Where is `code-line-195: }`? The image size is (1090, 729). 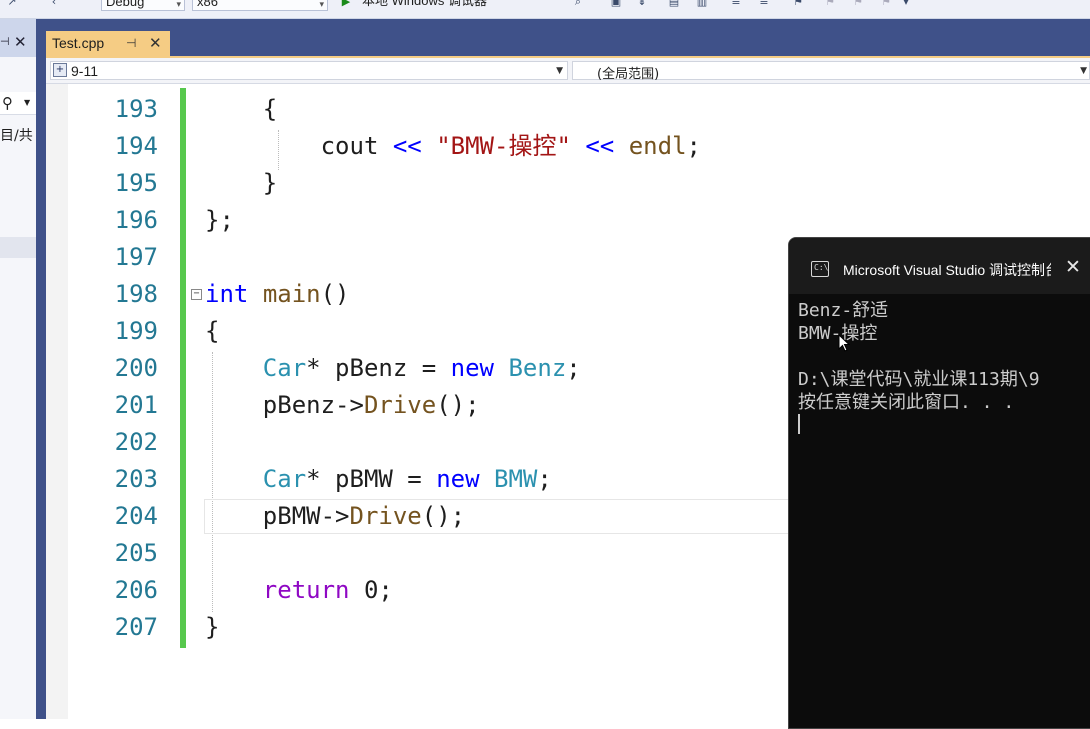
code-line-195: } is located at coordinates (241, 183).